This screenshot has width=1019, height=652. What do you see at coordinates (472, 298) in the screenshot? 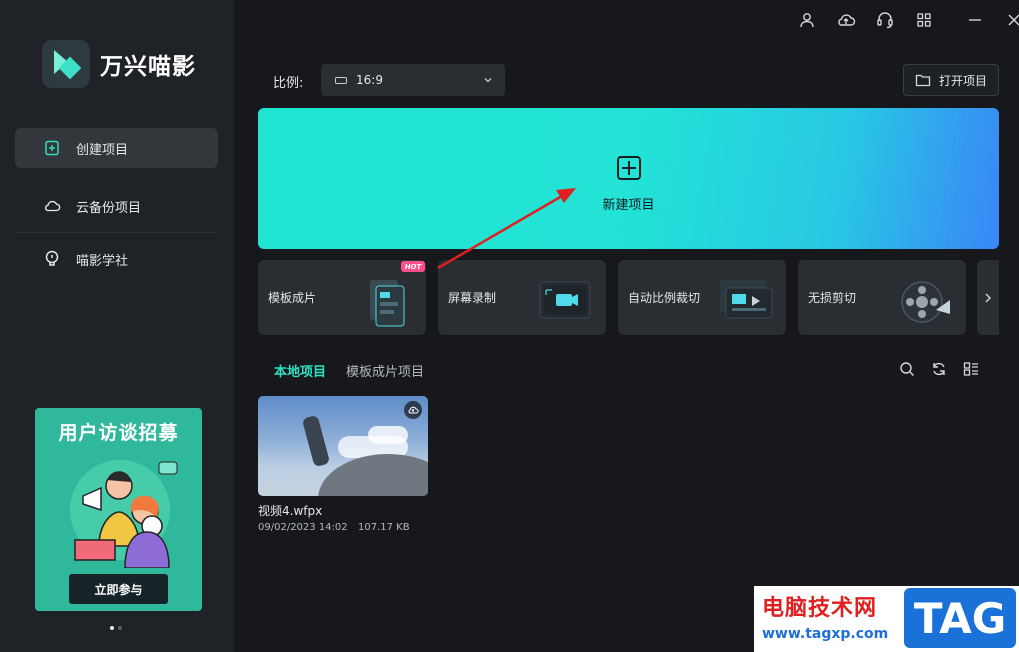
I see `feature-label: 屏幕录制` at bounding box center [472, 298].